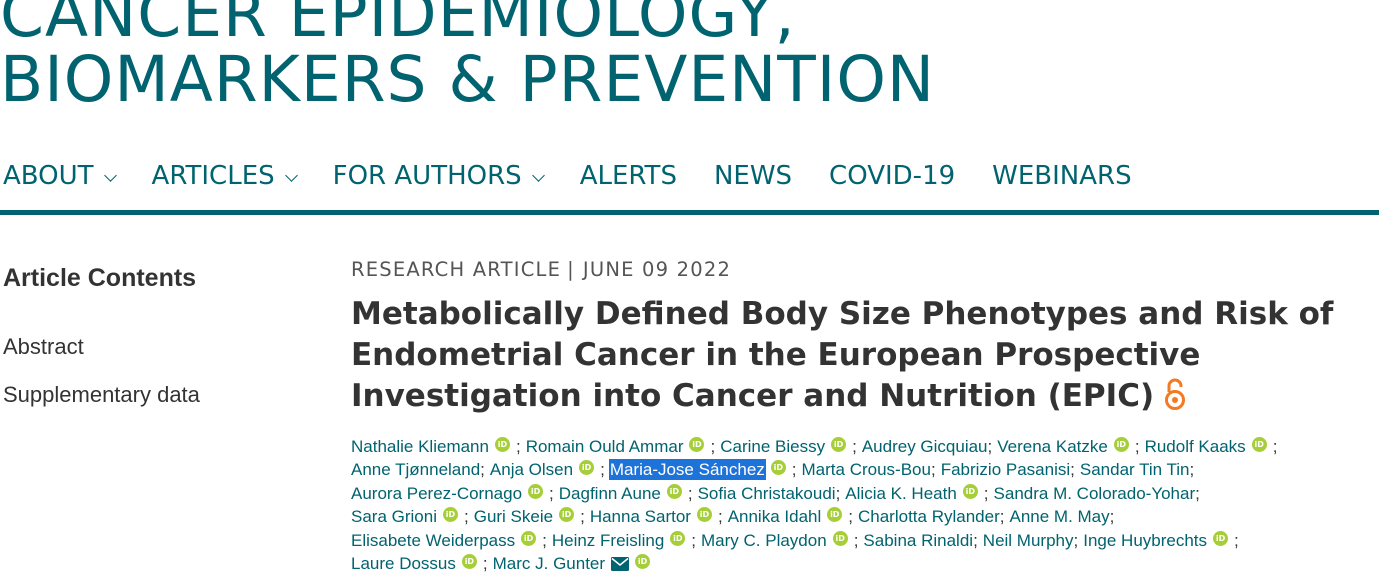 The width and height of the screenshot is (1379, 577). I want to click on author-name: Anne M. May, so click(1059, 516).